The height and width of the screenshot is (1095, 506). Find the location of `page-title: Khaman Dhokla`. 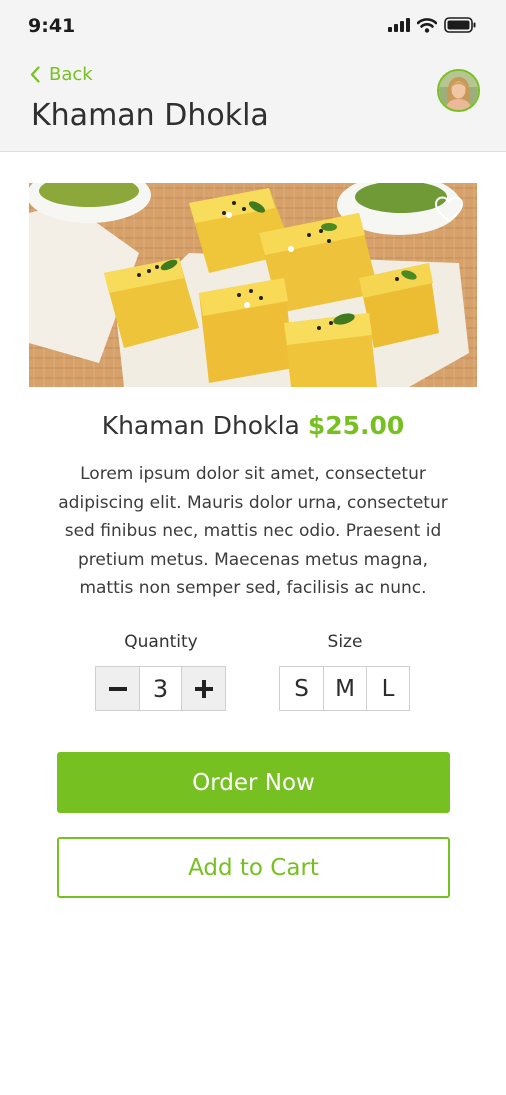

page-title: Khaman Dhokla is located at coordinates (150, 115).